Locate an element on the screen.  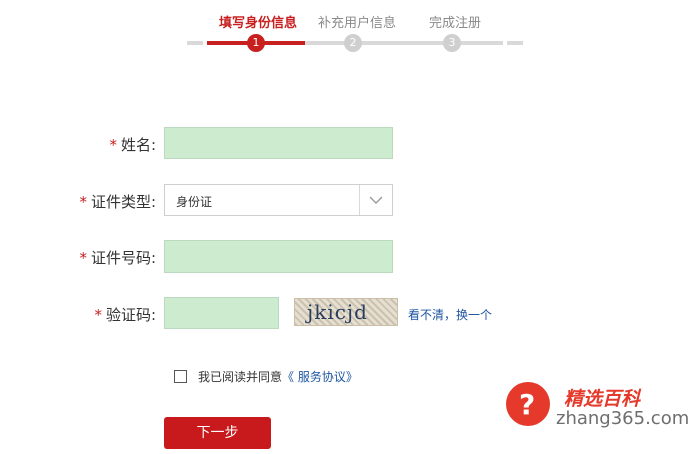
id-number-input is located at coordinates (278, 256).